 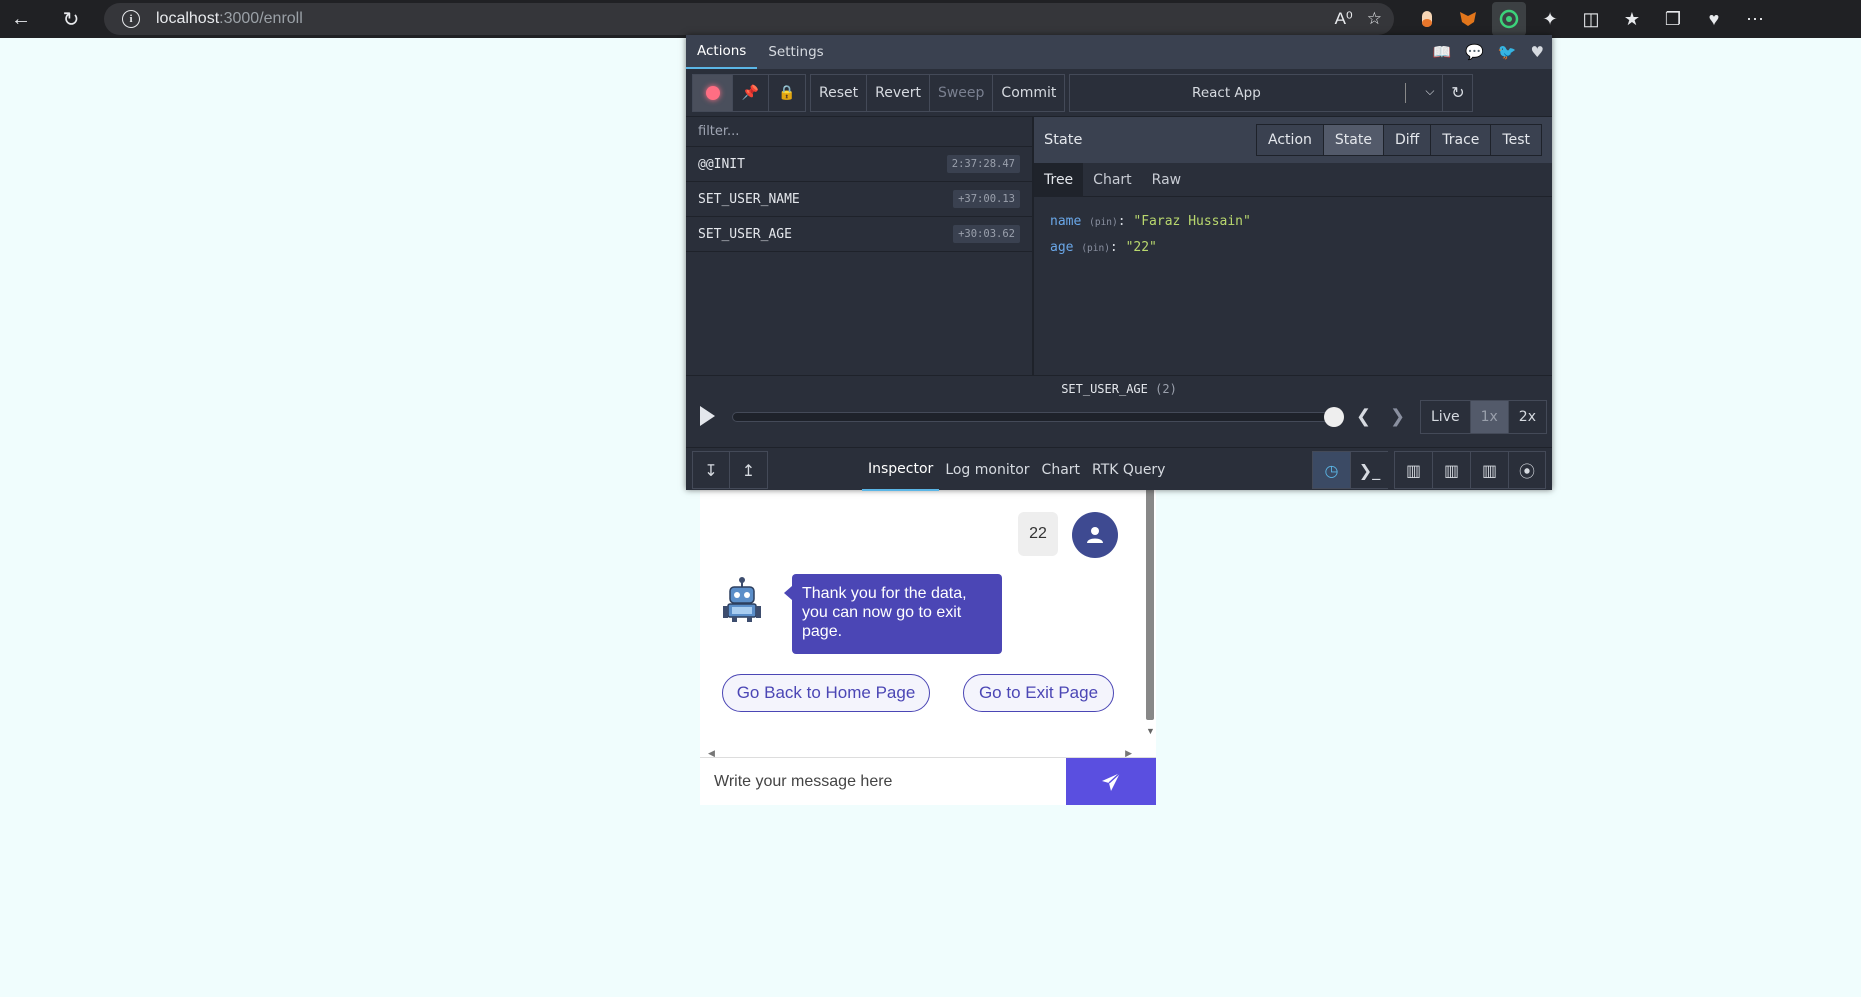 What do you see at coordinates (1397, 416) in the screenshot?
I see `step-forward-icon: ❯` at bounding box center [1397, 416].